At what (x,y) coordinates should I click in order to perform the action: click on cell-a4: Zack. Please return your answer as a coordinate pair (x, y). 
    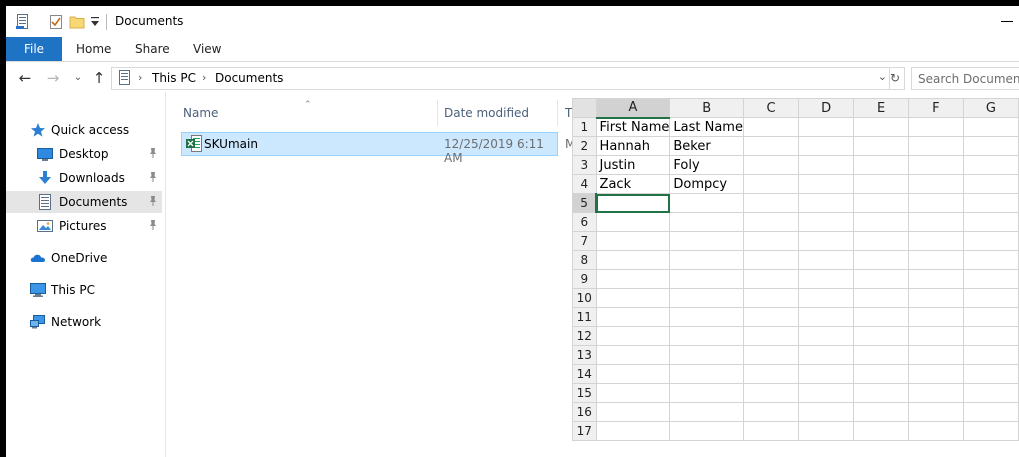
    Looking at the image, I should click on (633, 184).